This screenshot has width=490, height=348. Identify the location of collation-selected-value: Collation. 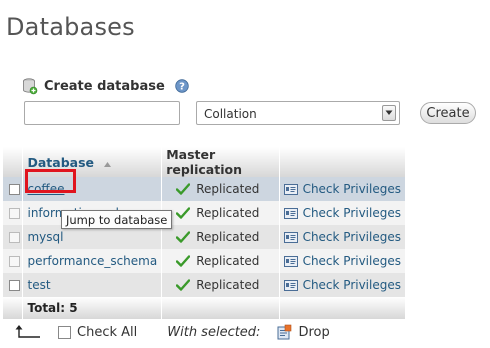
(230, 114).